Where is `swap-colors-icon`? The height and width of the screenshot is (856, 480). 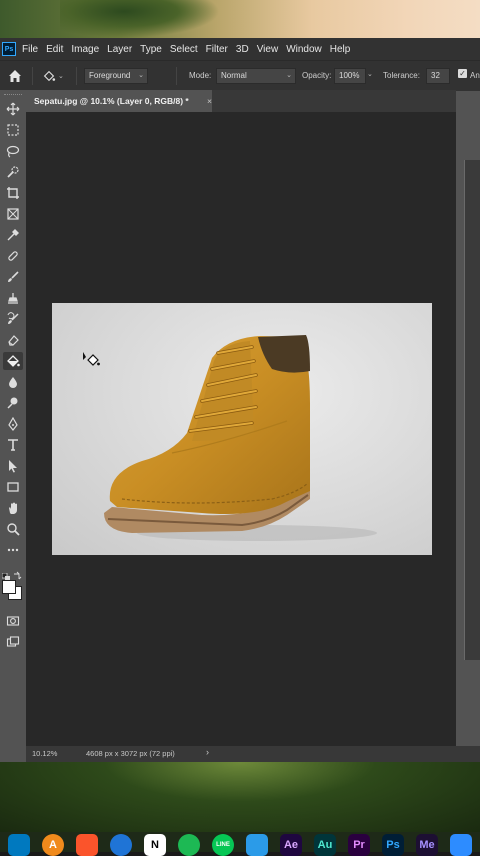 swap-colors-icon is located at coordinates (17, 573).